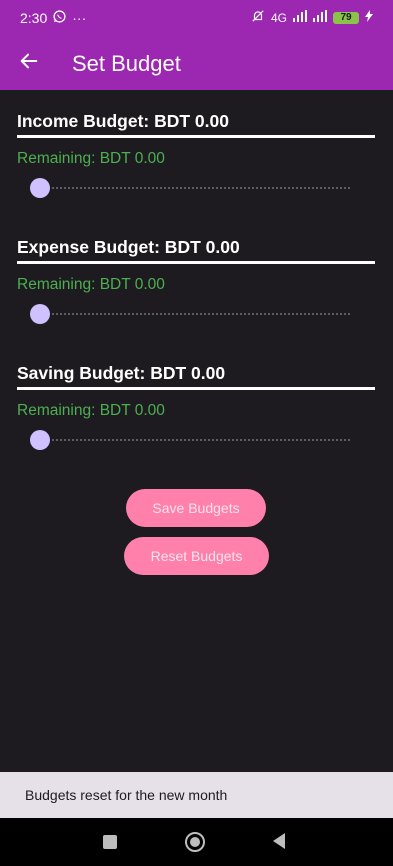  Describe the element at coordinates (279, 841) in the screenshot. I see `back-icon` at that location.